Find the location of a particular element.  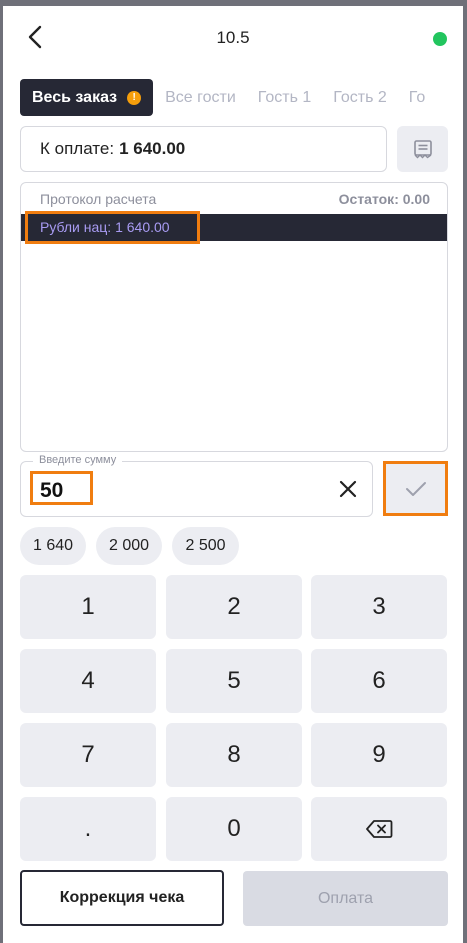

keypad-key-0: 0 is located at coordinates (234, 829).